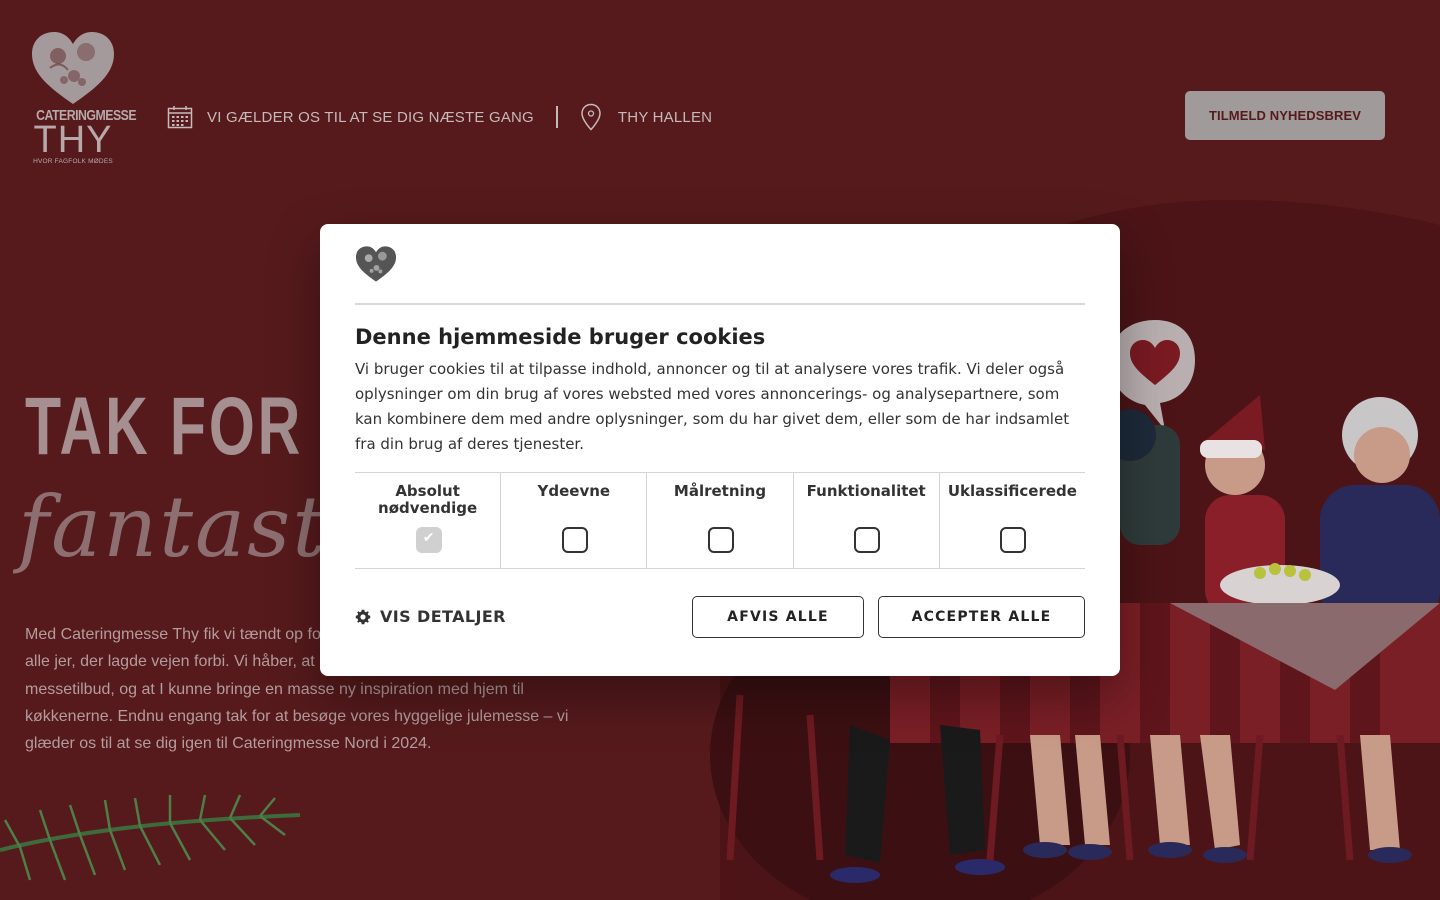 The width and height of the screenshot is (1440, 900). Describe the element at coordinates (665, 117) in the screenshot. I see `location-text: THY HALLEN` at that location.